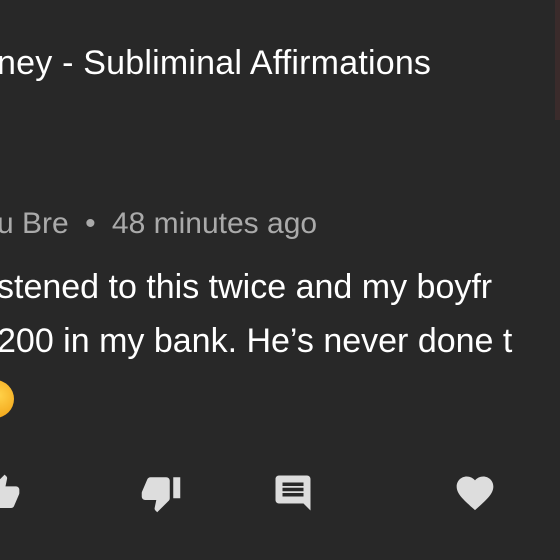  I want to click on dislike-button, so click(161, 493).